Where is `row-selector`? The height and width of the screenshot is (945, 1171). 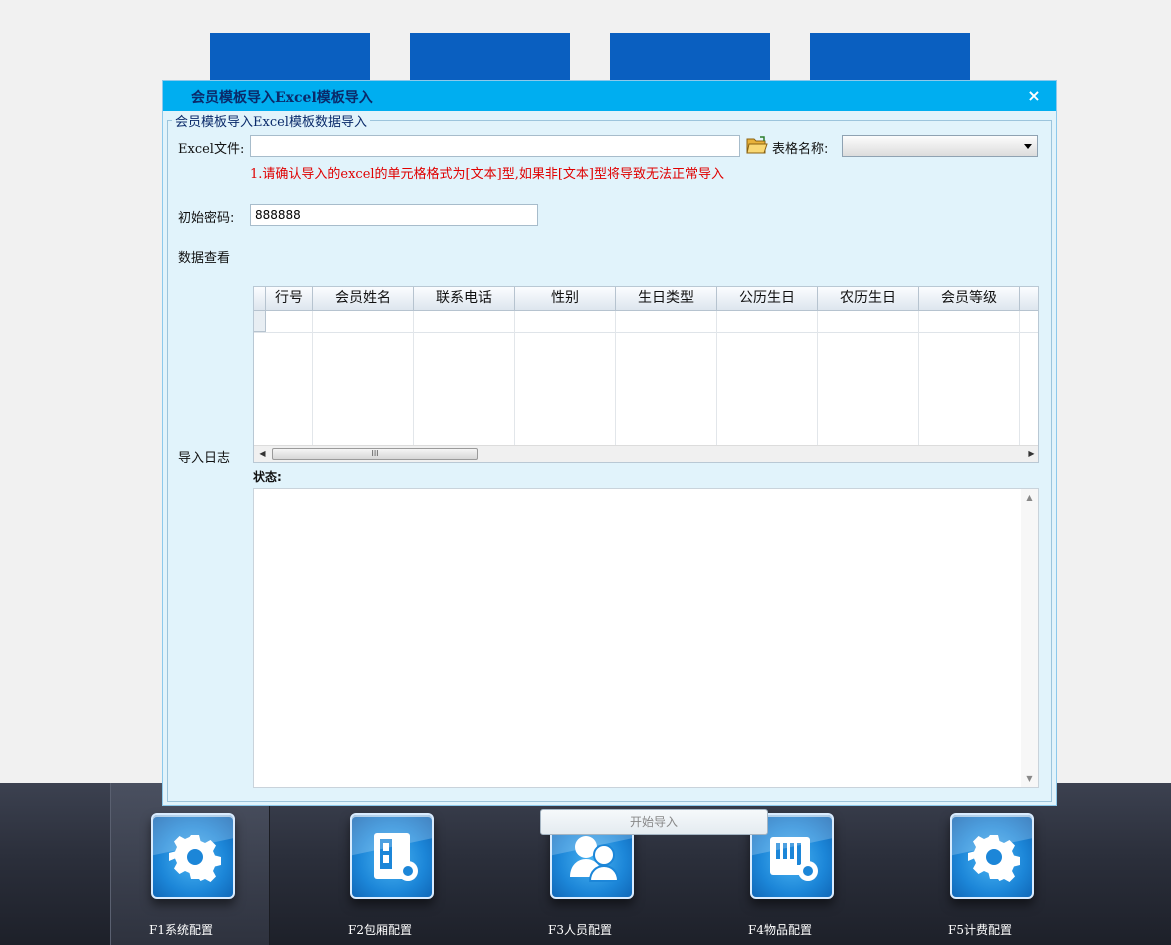 row-selector is located at coordinates (260, 321).